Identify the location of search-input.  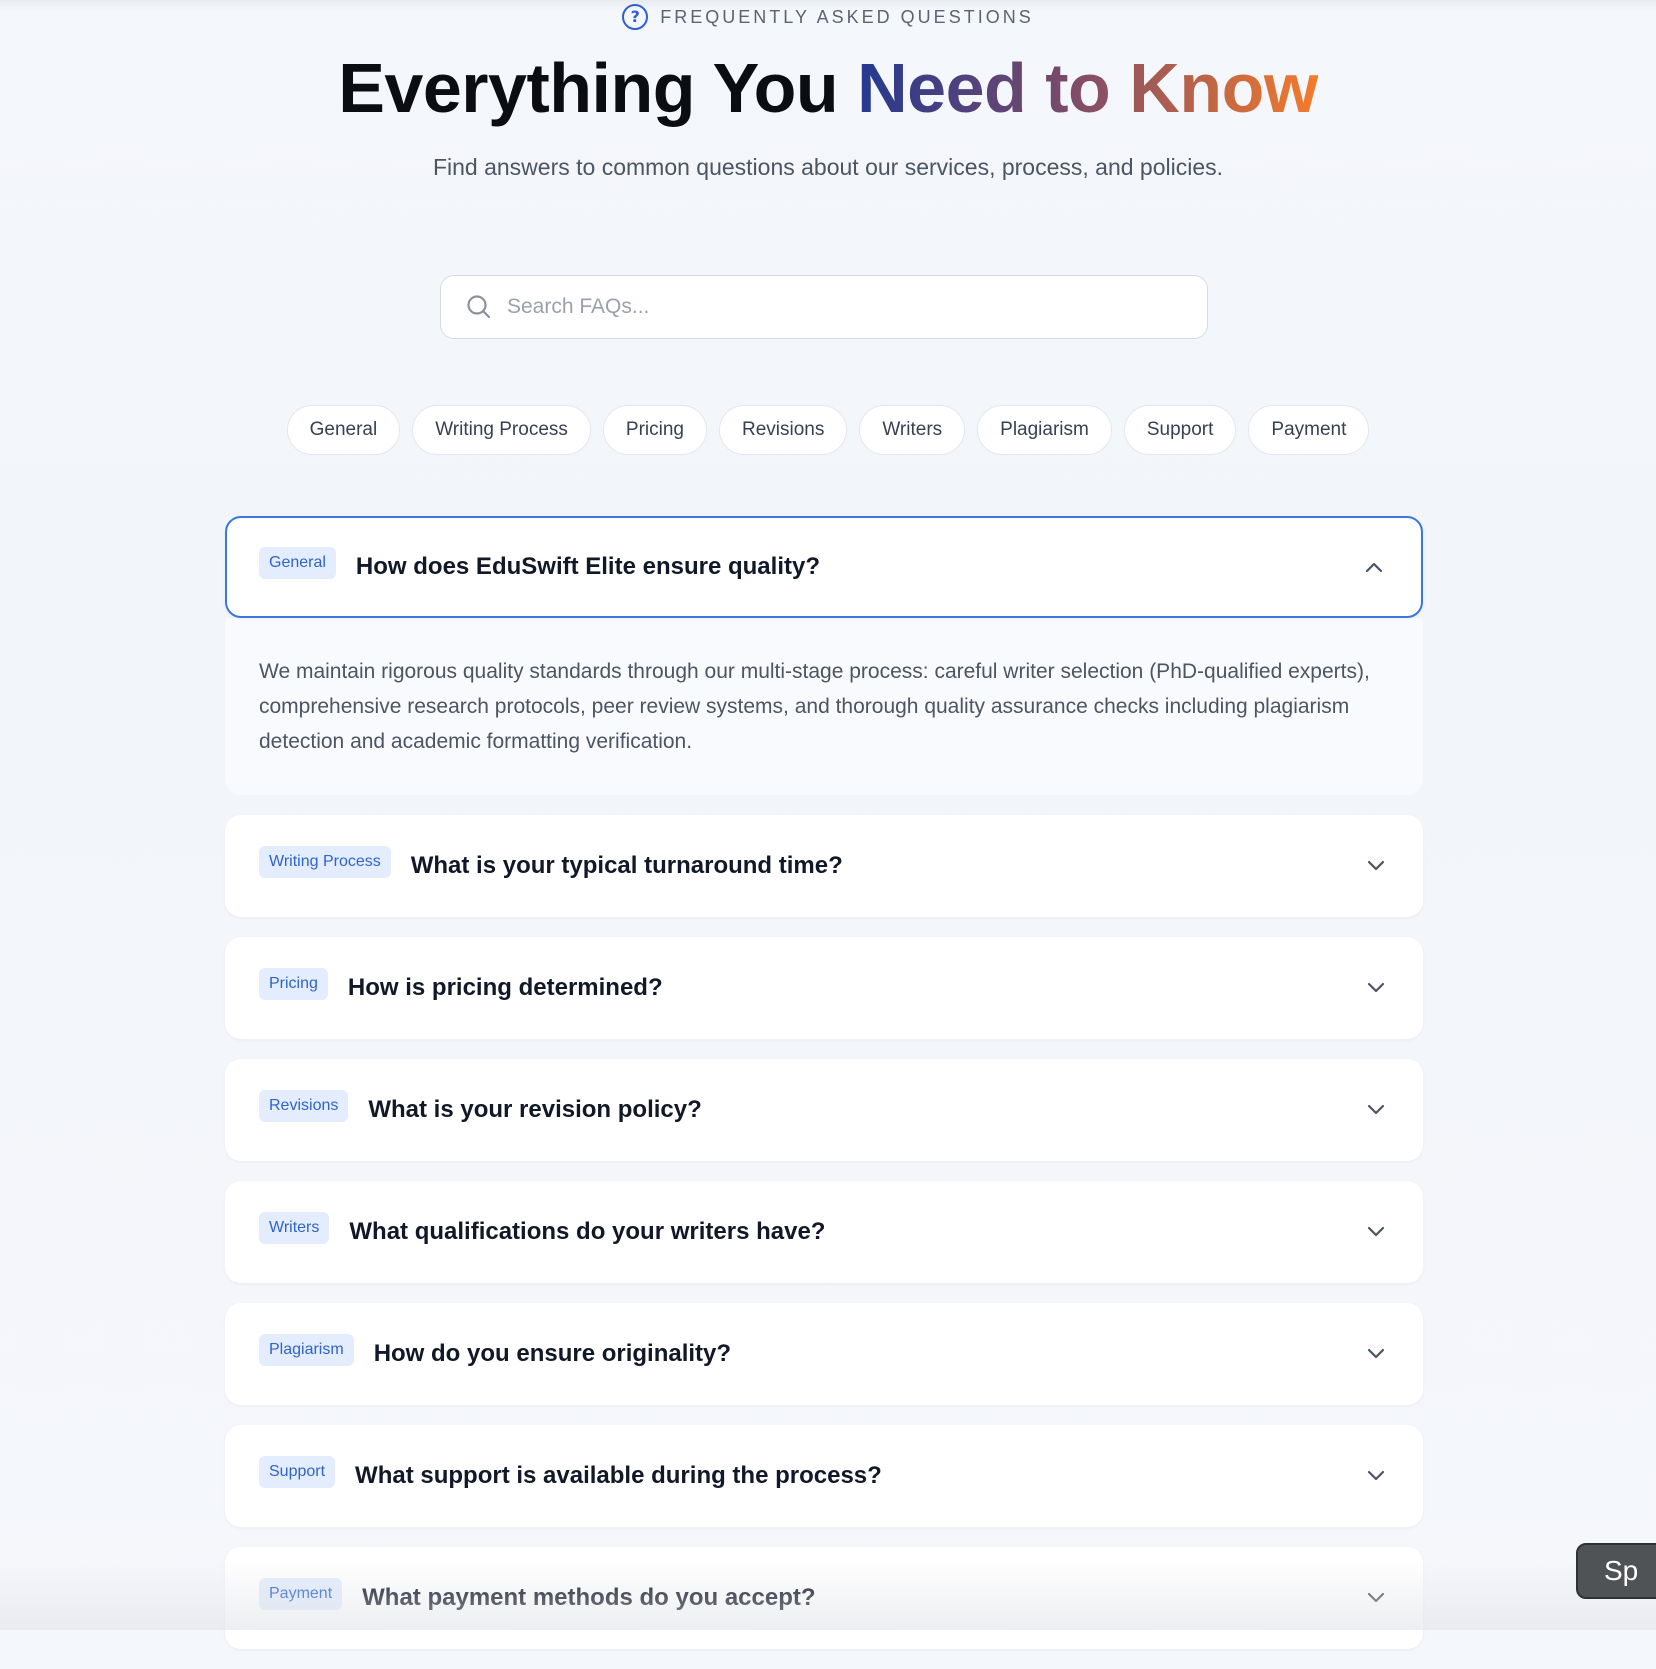
(852, 307).